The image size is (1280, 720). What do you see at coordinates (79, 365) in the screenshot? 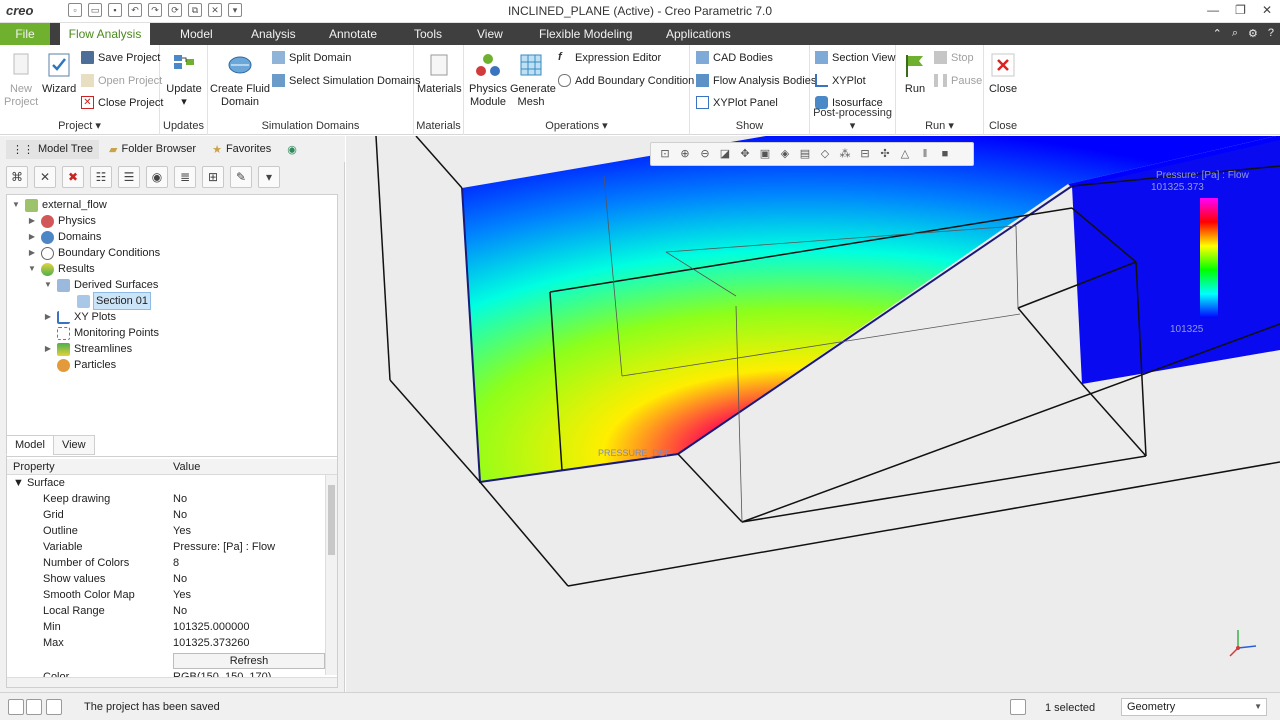
I see `tree-item-particles: Particles` at bounding box center [79, 365].